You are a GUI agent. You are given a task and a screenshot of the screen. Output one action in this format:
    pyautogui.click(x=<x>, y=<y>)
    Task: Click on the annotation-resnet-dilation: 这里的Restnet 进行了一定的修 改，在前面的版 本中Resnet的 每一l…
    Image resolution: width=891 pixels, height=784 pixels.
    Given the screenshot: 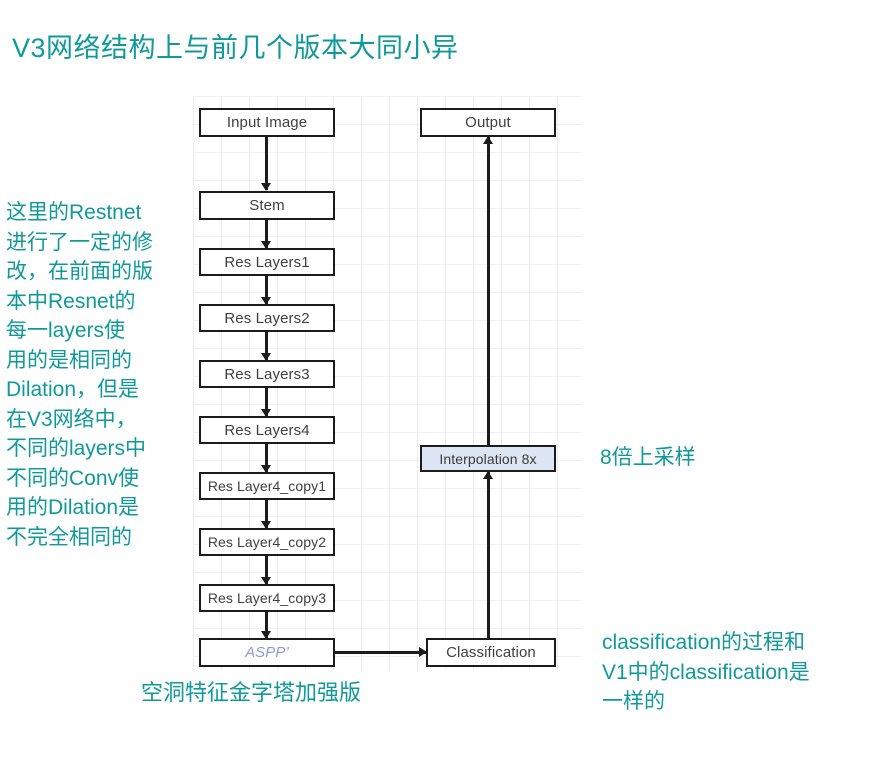 What is the action you would take?
    pyautogui.click(x=79, y=375)
    